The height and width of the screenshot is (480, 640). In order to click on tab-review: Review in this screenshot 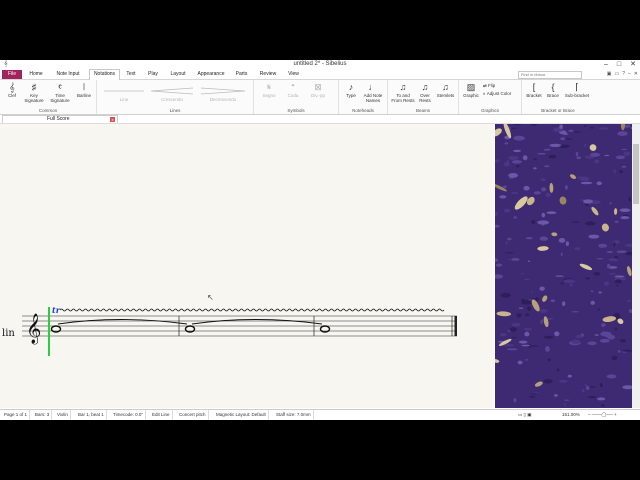, I will do `click(268, 74)`.